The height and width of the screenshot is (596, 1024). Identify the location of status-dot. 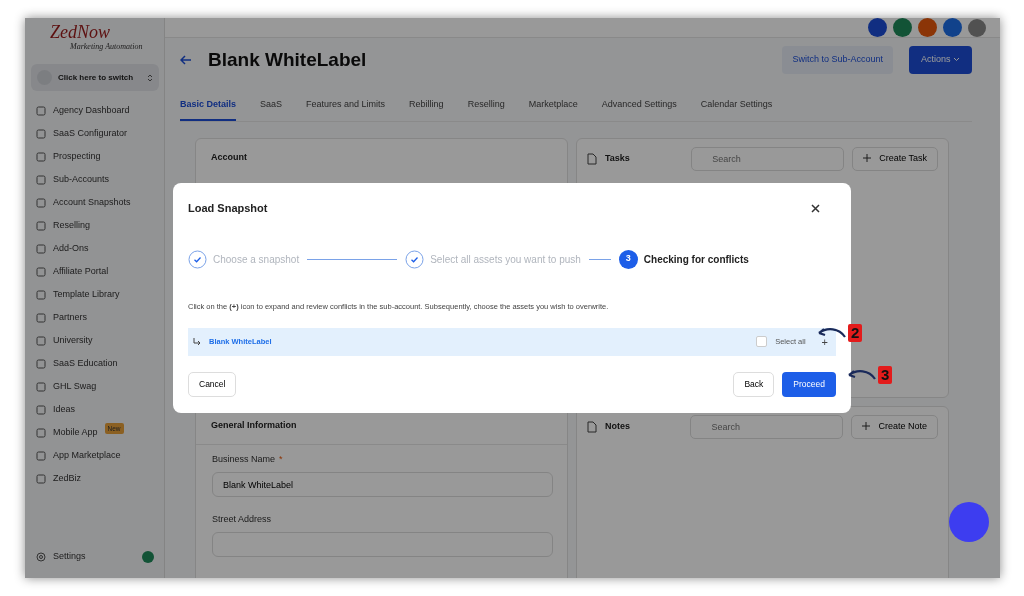
(148, 557).